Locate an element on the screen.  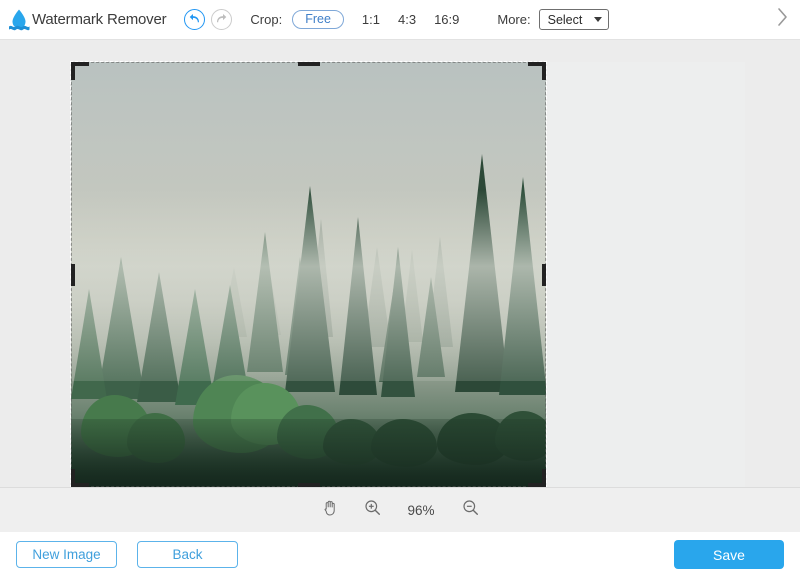
crop-handle-bottom-center is located at coordinates (308, 485).